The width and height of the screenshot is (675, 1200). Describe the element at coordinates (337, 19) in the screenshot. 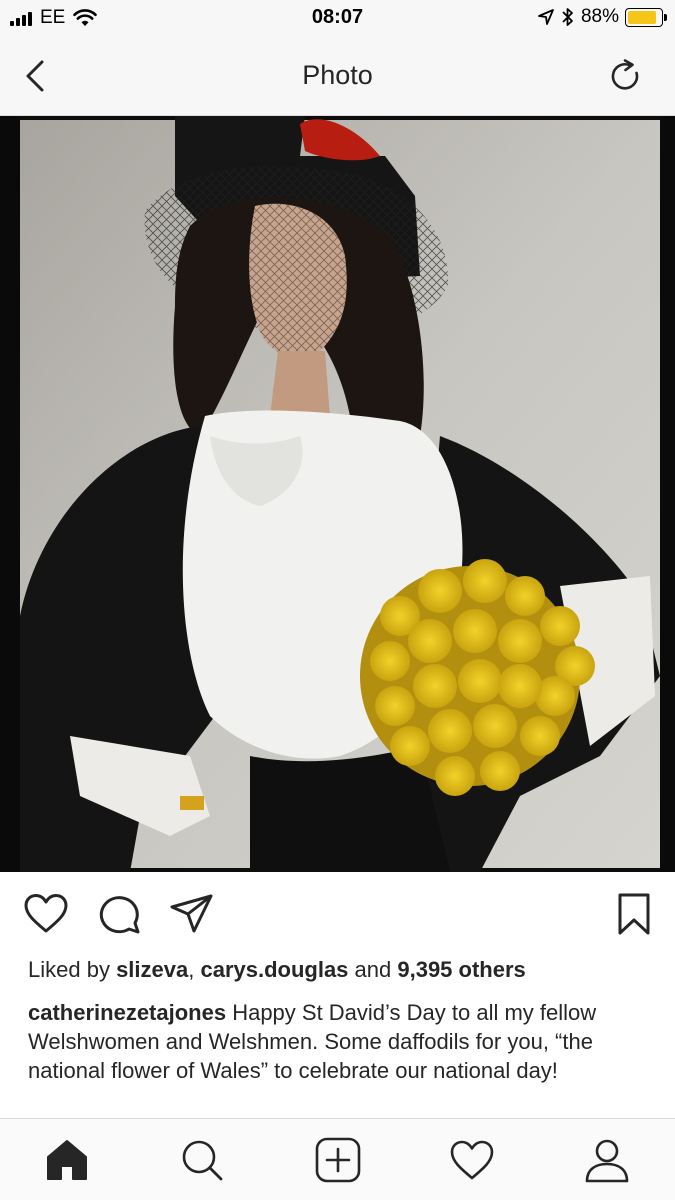

I see `status-bar: EE 08:07 88%` at that location.